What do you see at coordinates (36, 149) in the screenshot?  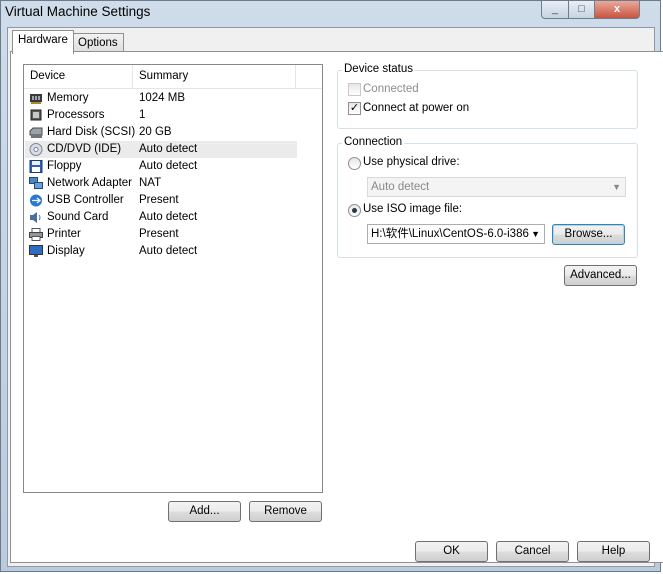 I see `cd-dvd-icon` at bounding box center [36, 149].